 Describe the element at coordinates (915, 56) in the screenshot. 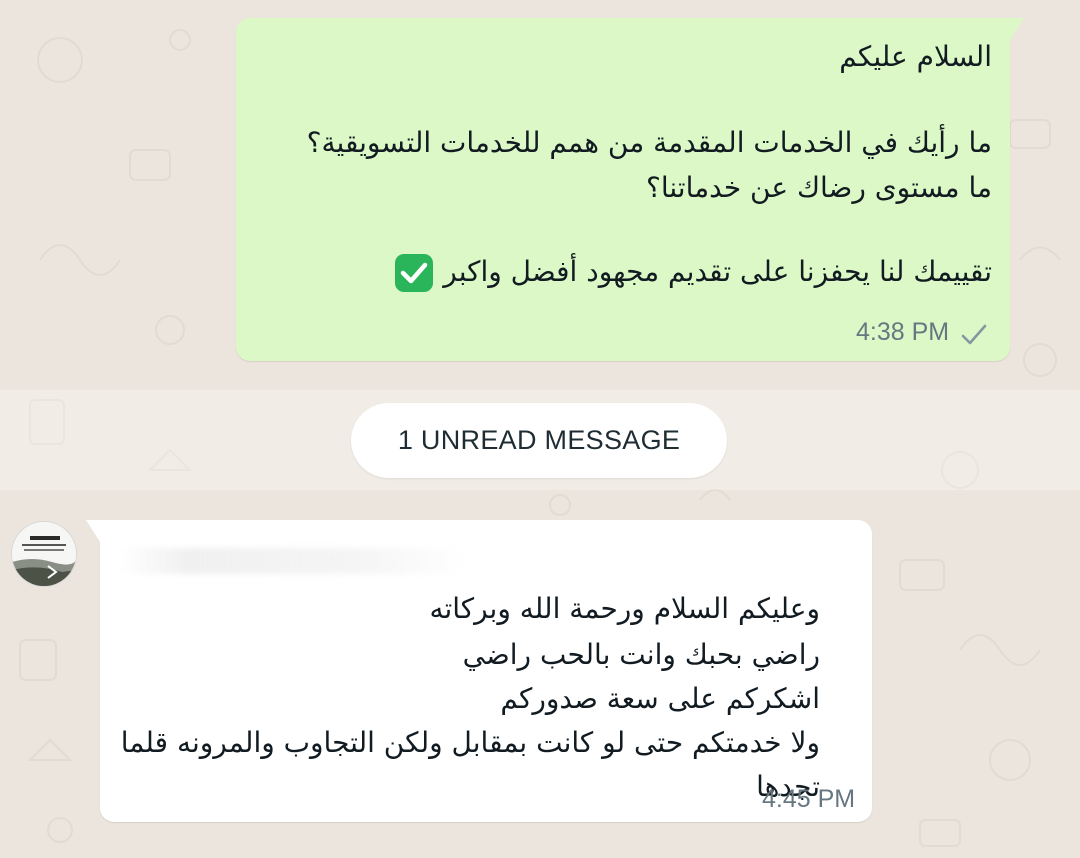

I see `outgoing-message-line: السلام عليكم` at that location.